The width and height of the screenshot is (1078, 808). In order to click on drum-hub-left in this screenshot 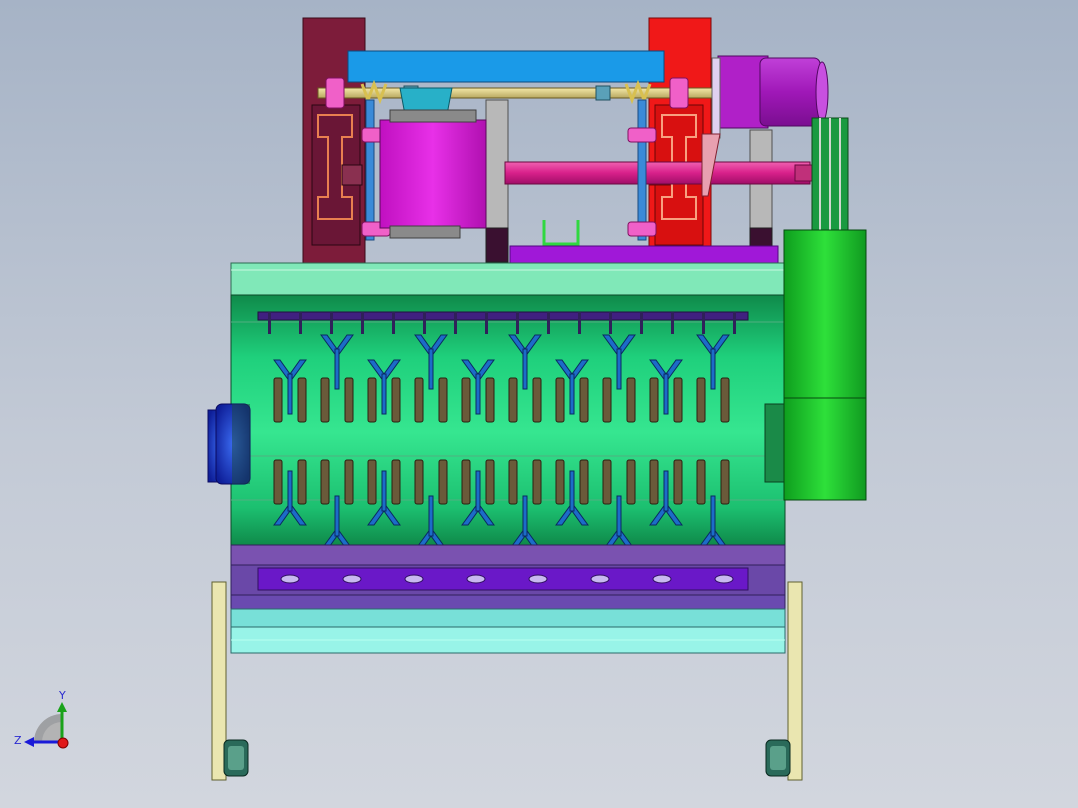, I will do `click(229, 444)`.